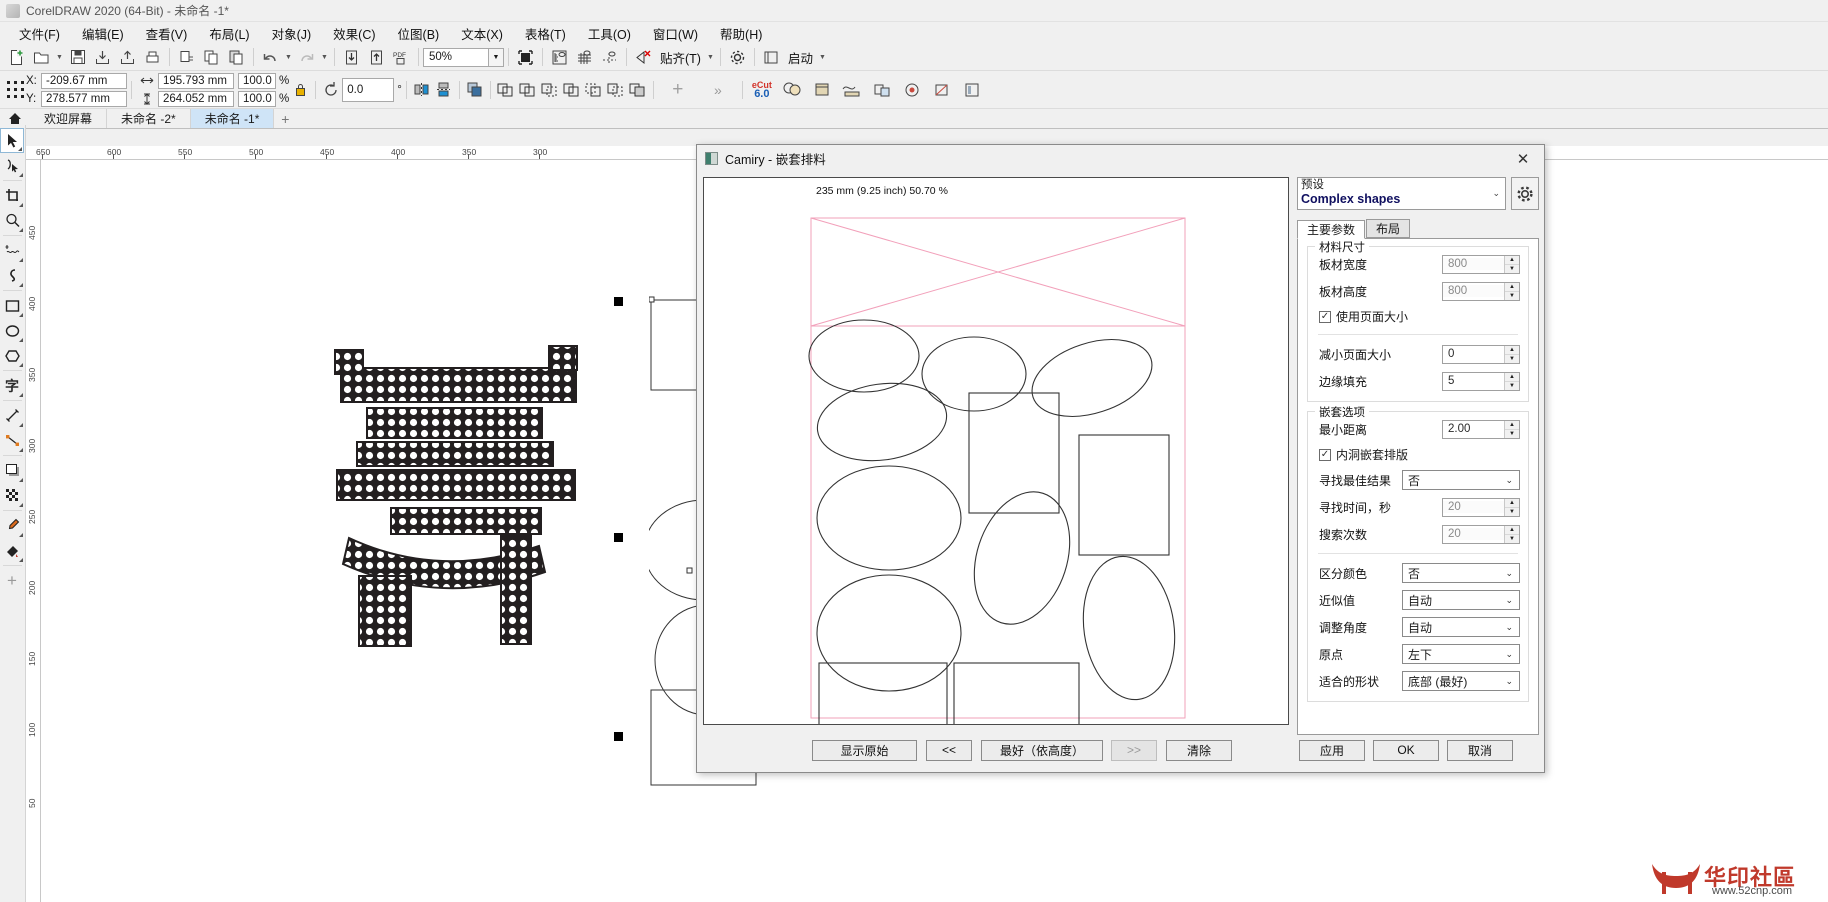  I want to click on search-time-stepper: ▲ ▼, so click(1511, 507).